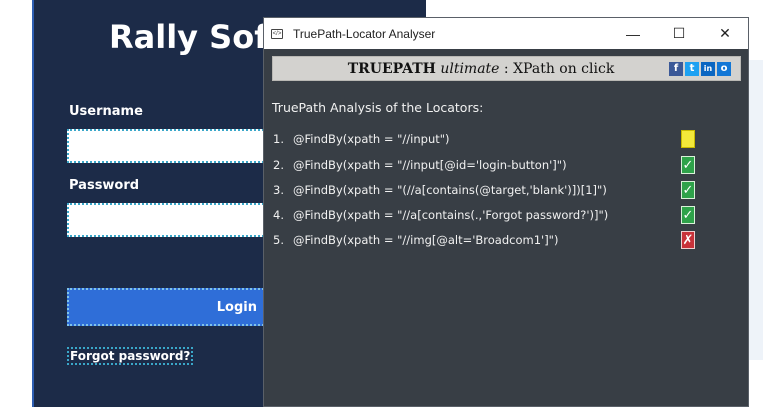 Image resolution: width=763 pixels, height=407 pixels. I want to click on locator-number: 3., so click(278, 190).